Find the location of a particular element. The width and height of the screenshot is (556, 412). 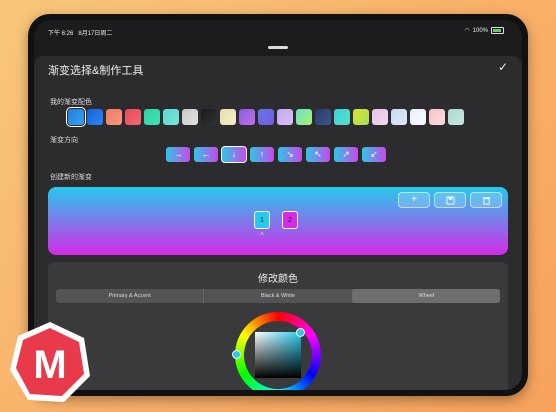

color-mode-segmented-control: Primary & Accent Black & White Wheel is located at coordinates (278, 296).